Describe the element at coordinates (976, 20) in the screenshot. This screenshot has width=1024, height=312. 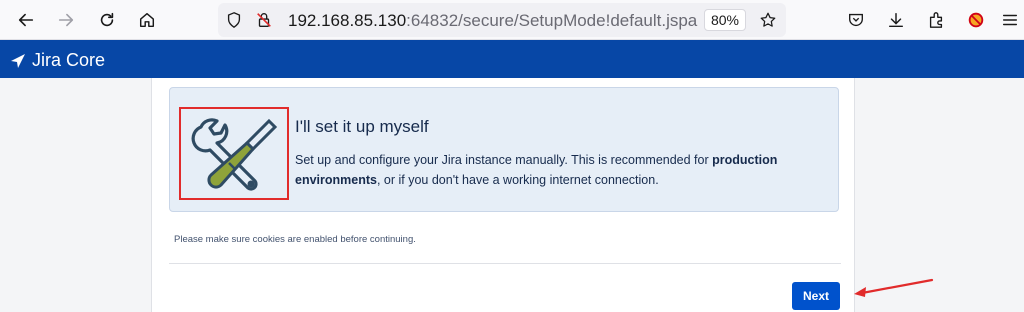
I see `blocker-icon` at that location.